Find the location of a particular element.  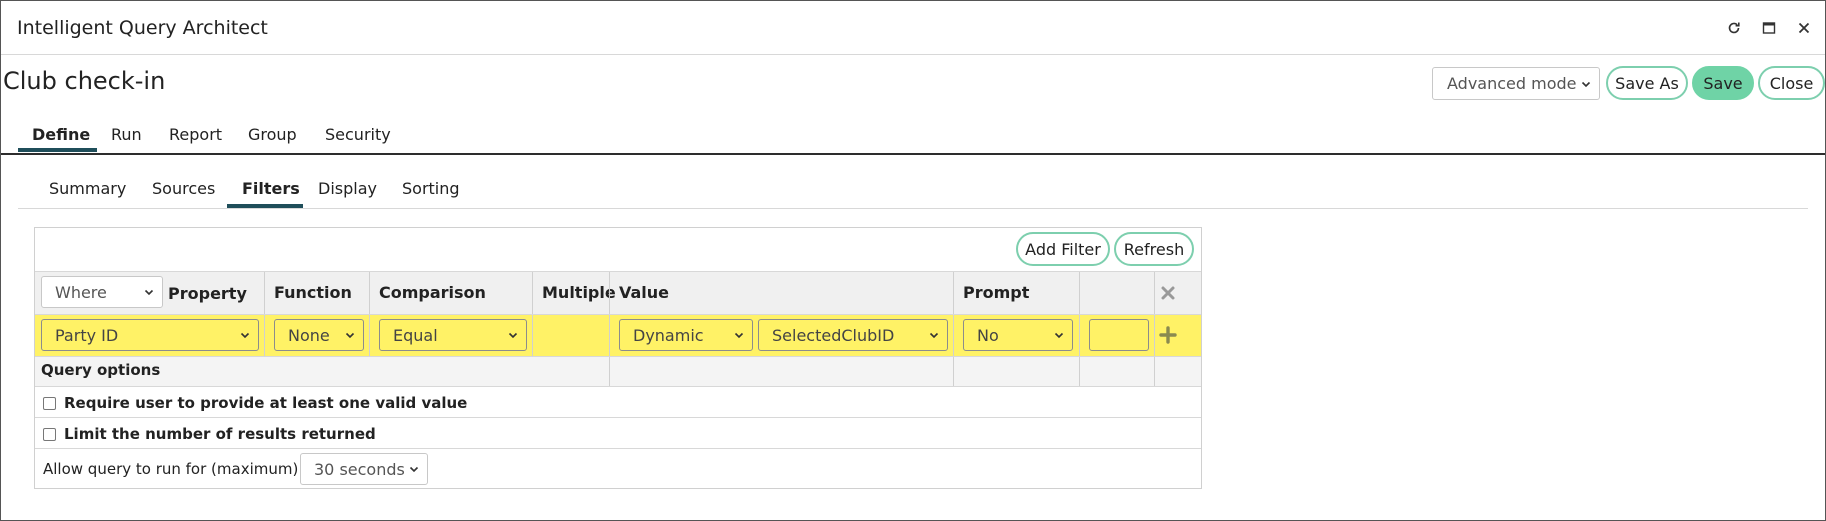

column-header-value: Value is located at coordinates (644, 292).